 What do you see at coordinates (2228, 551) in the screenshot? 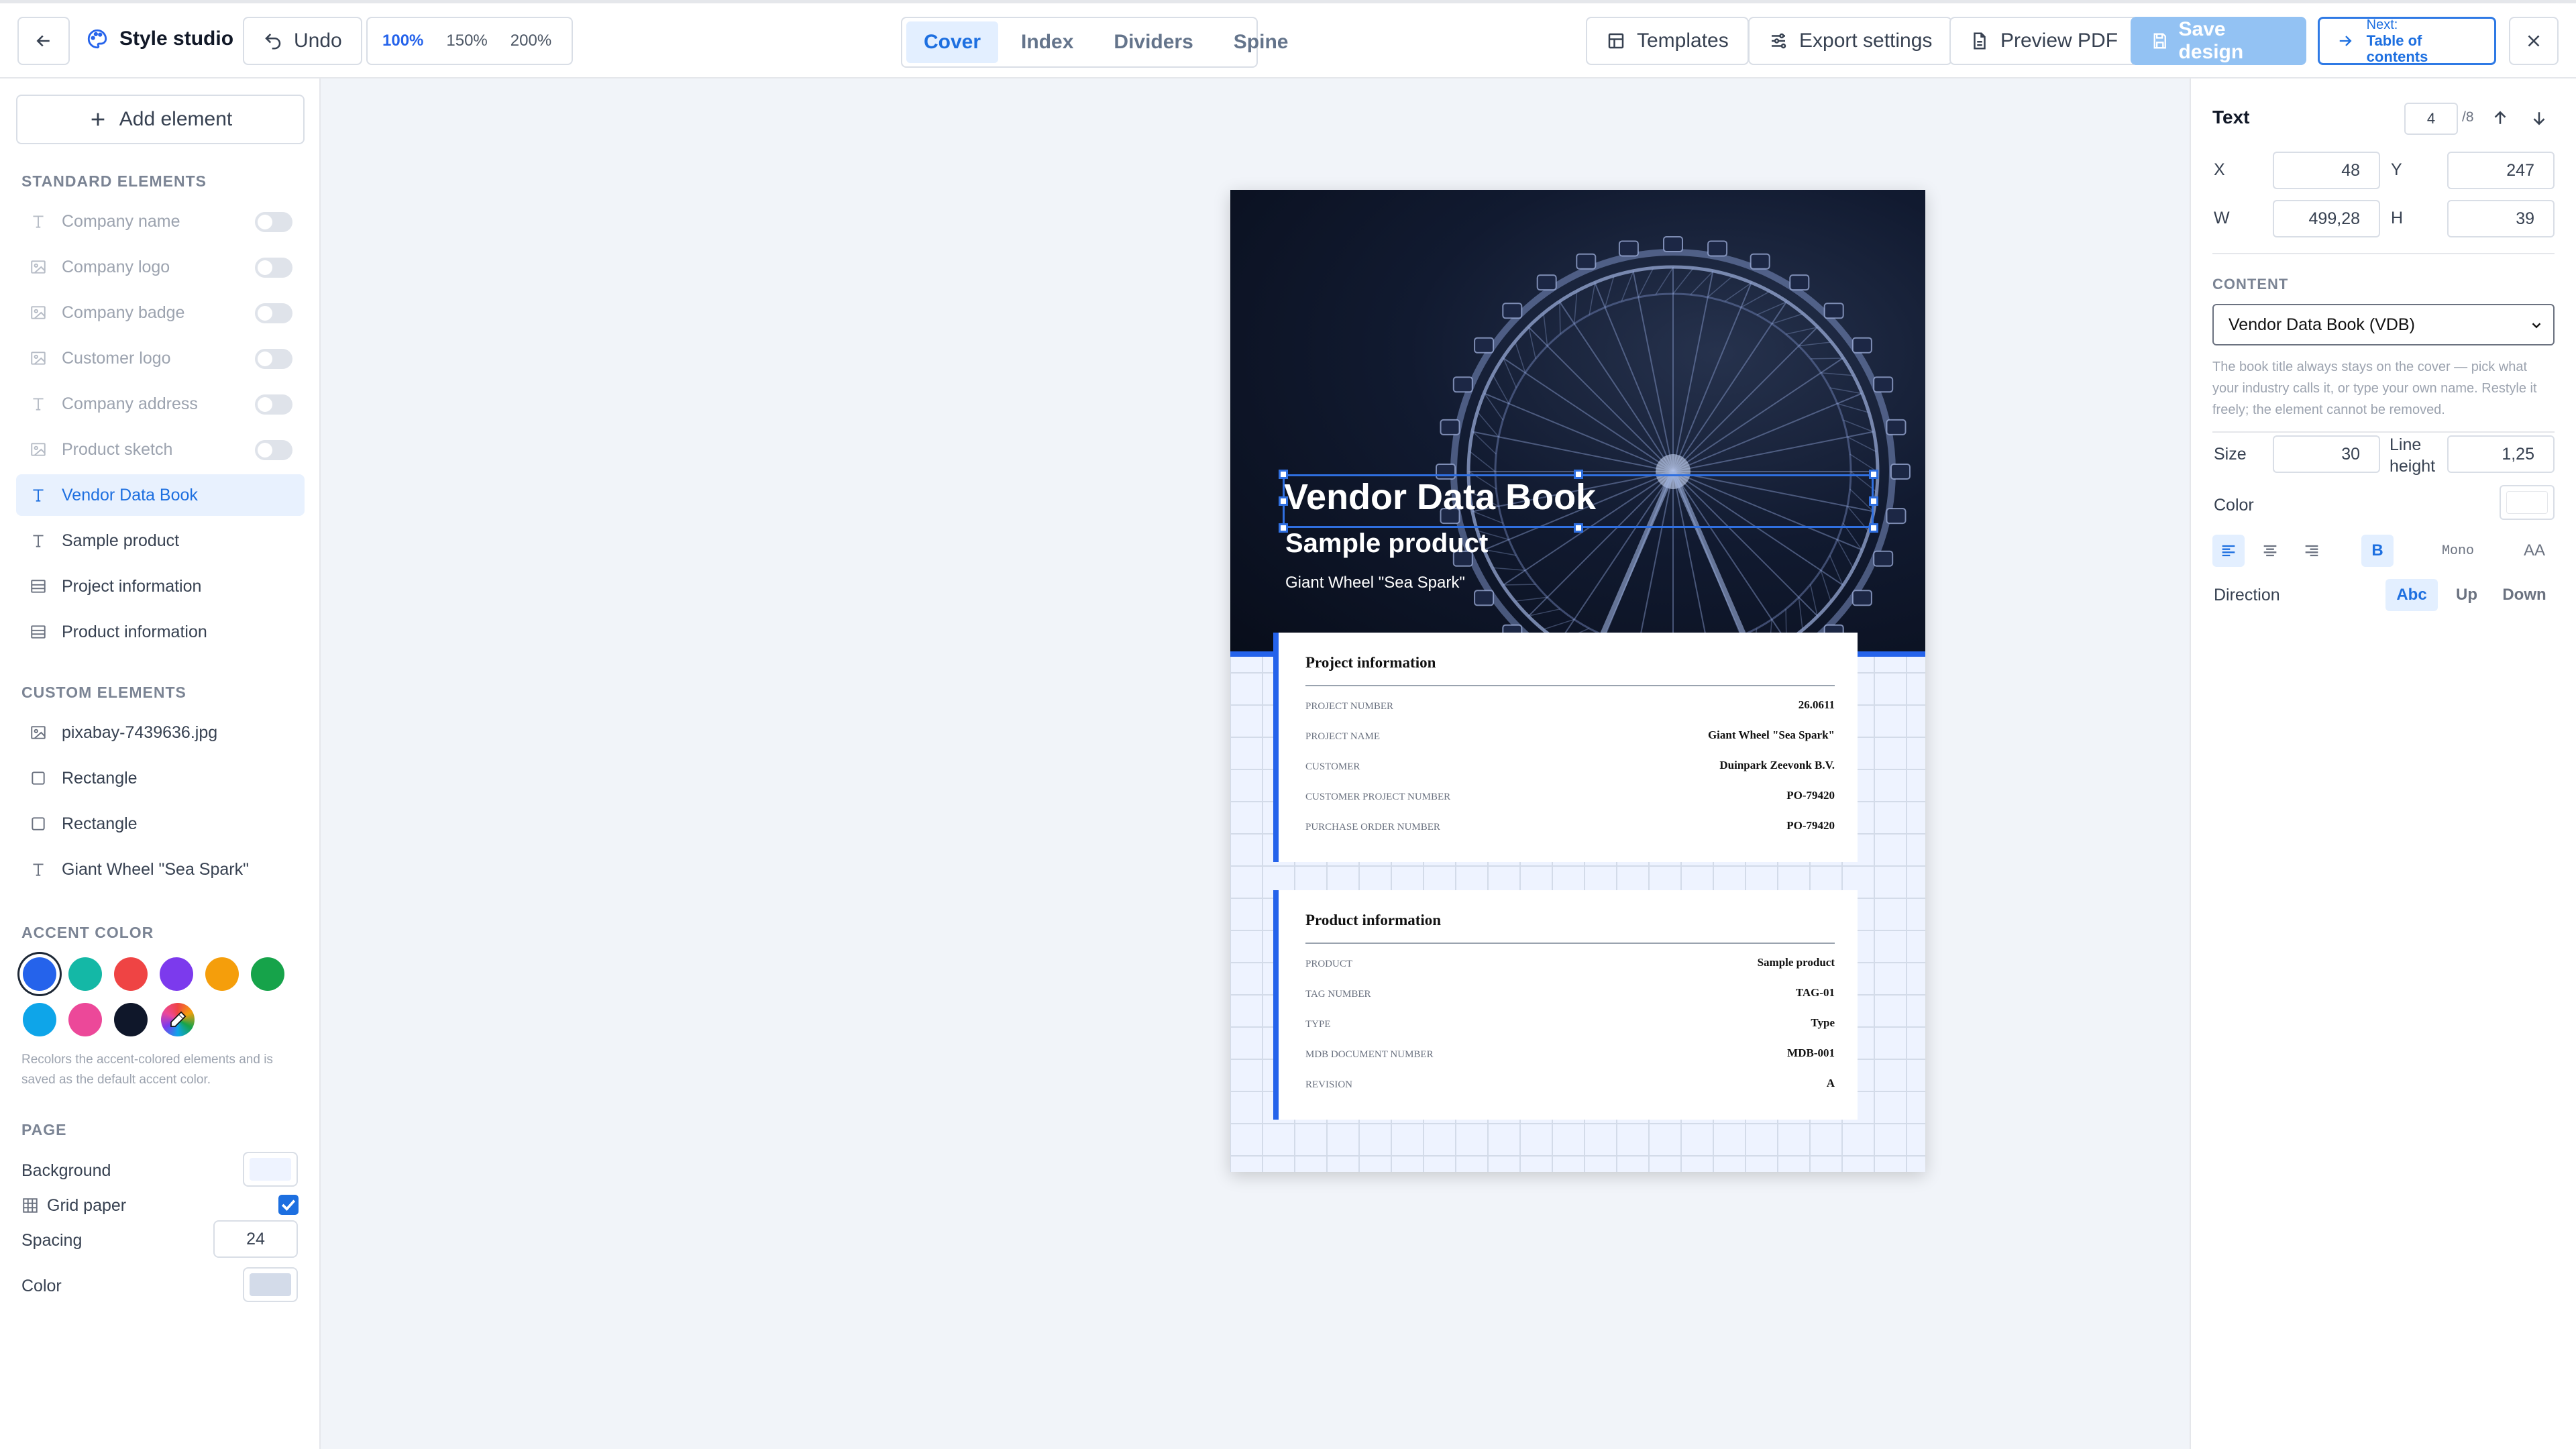
I see `align-left-button` at bounding box center [2228, 551].